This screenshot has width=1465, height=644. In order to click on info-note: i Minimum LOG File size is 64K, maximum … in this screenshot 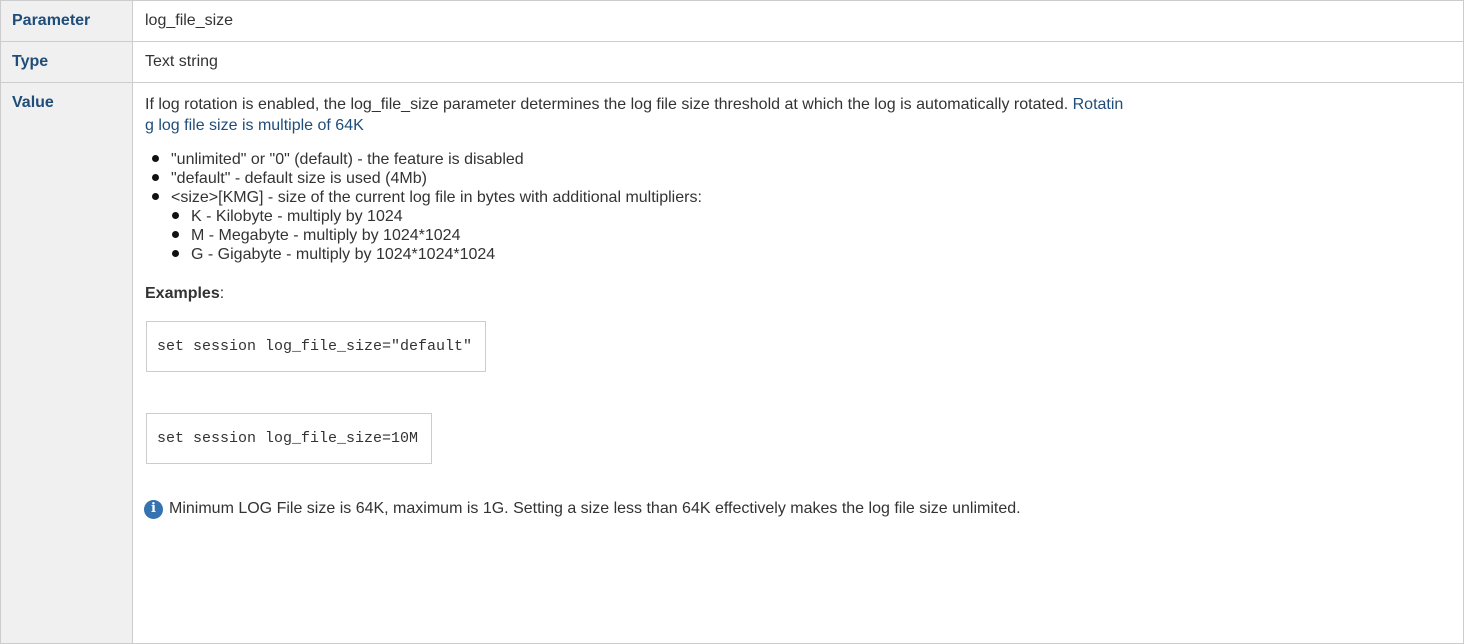, I will do `click(797, 509)`.